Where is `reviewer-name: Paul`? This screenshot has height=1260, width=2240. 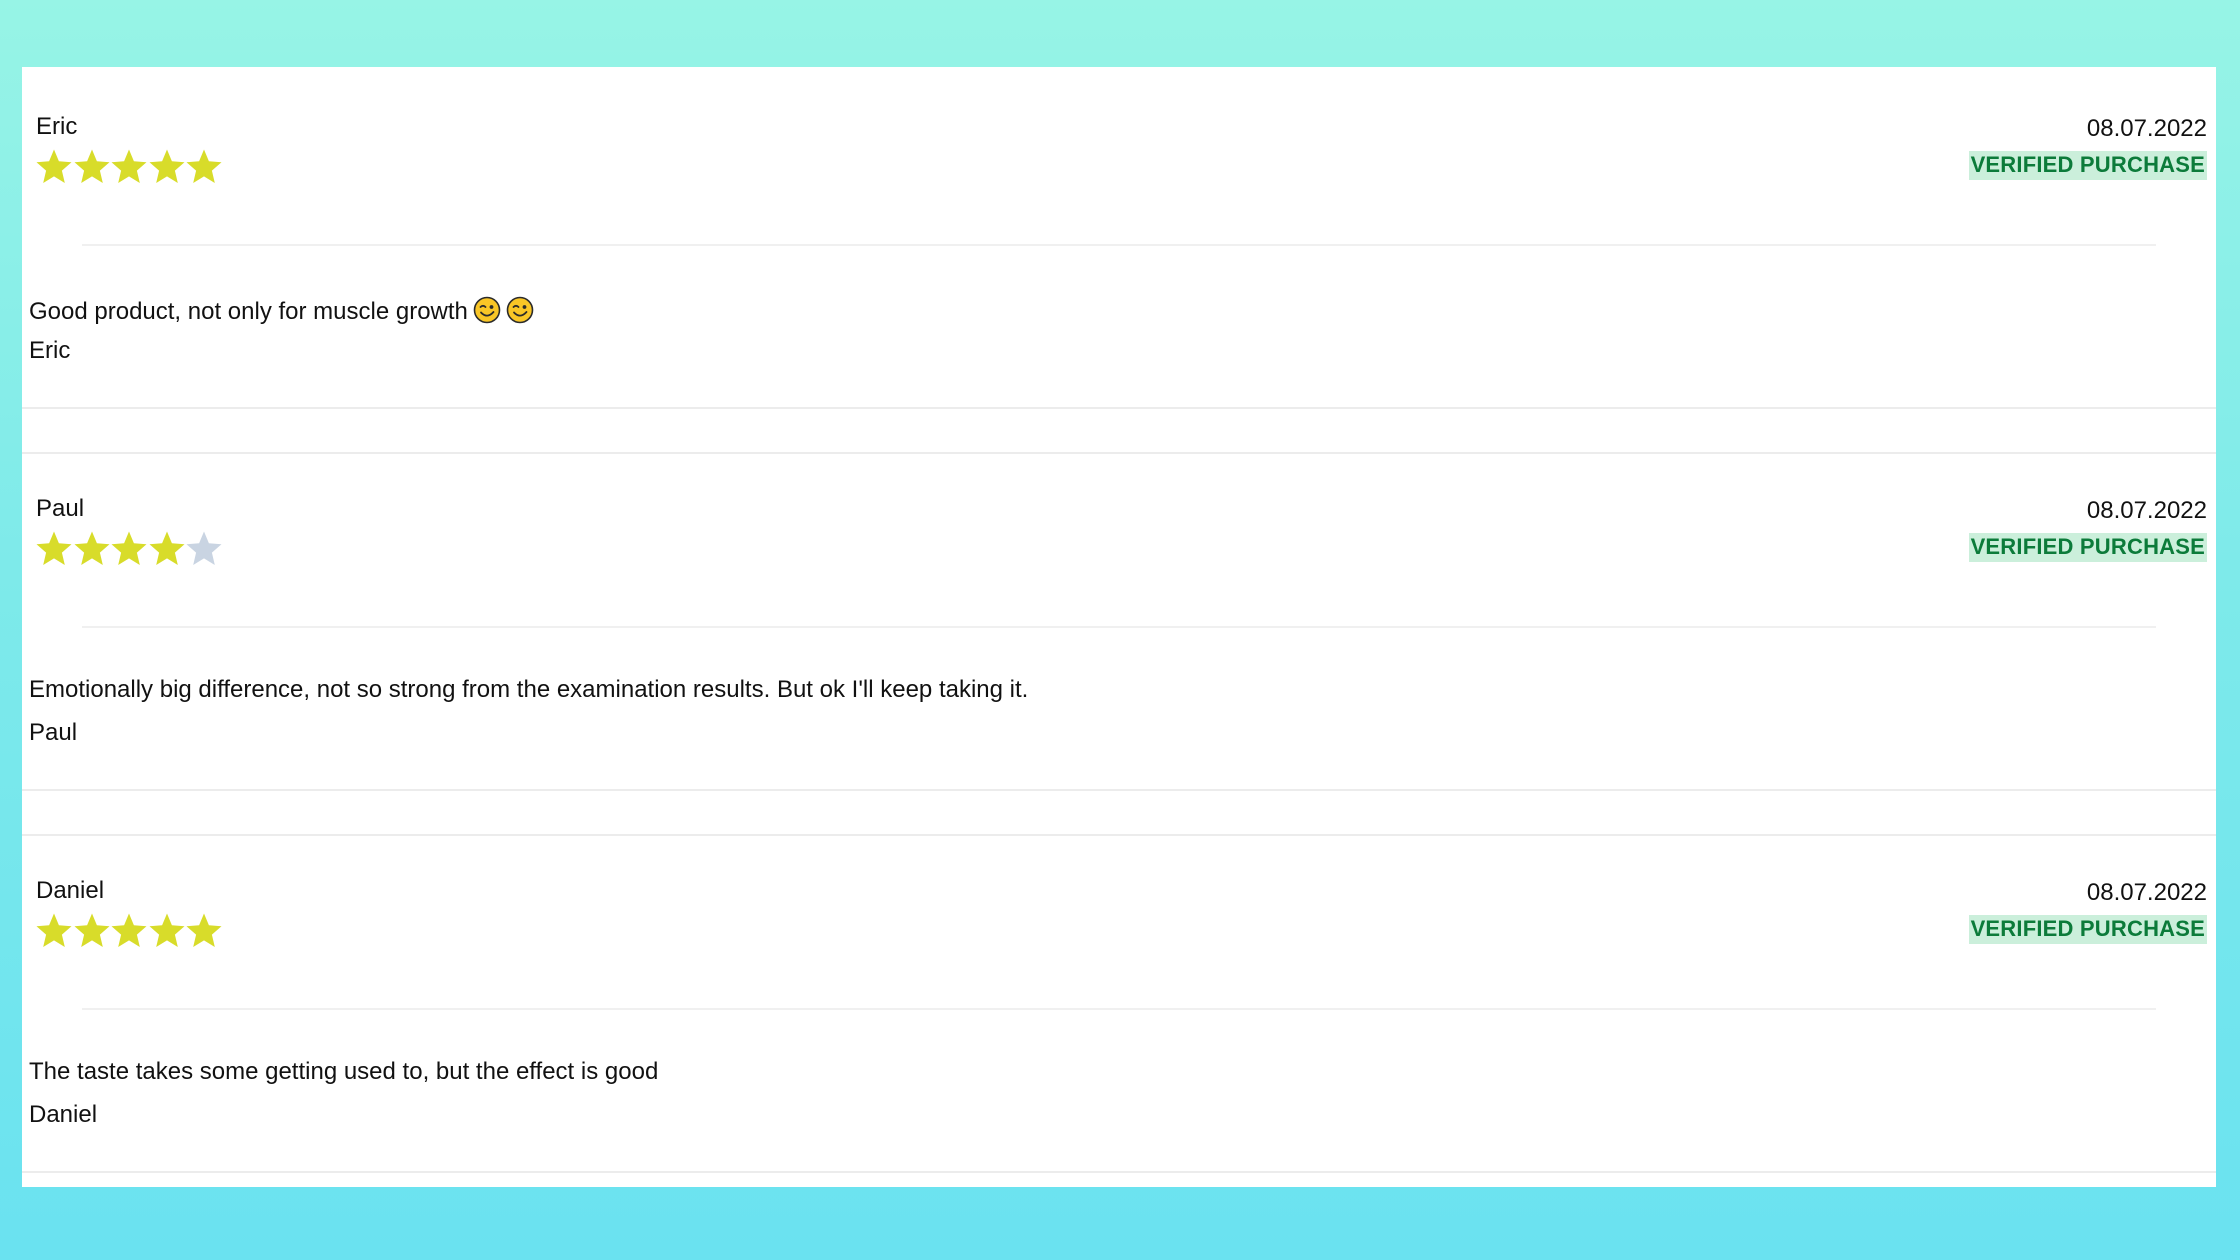
reviewer-name: Paul is located at coordinates (60, 508).